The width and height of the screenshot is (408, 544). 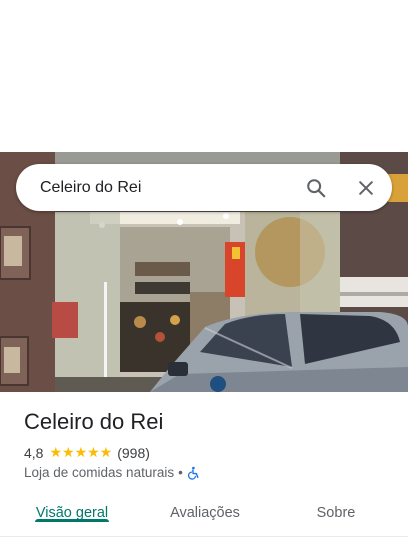 What do you see at coordinates (94, 421) in the screenshot?
I see `place-title: Celeiro do Rei` at bounding box center [94, 421].